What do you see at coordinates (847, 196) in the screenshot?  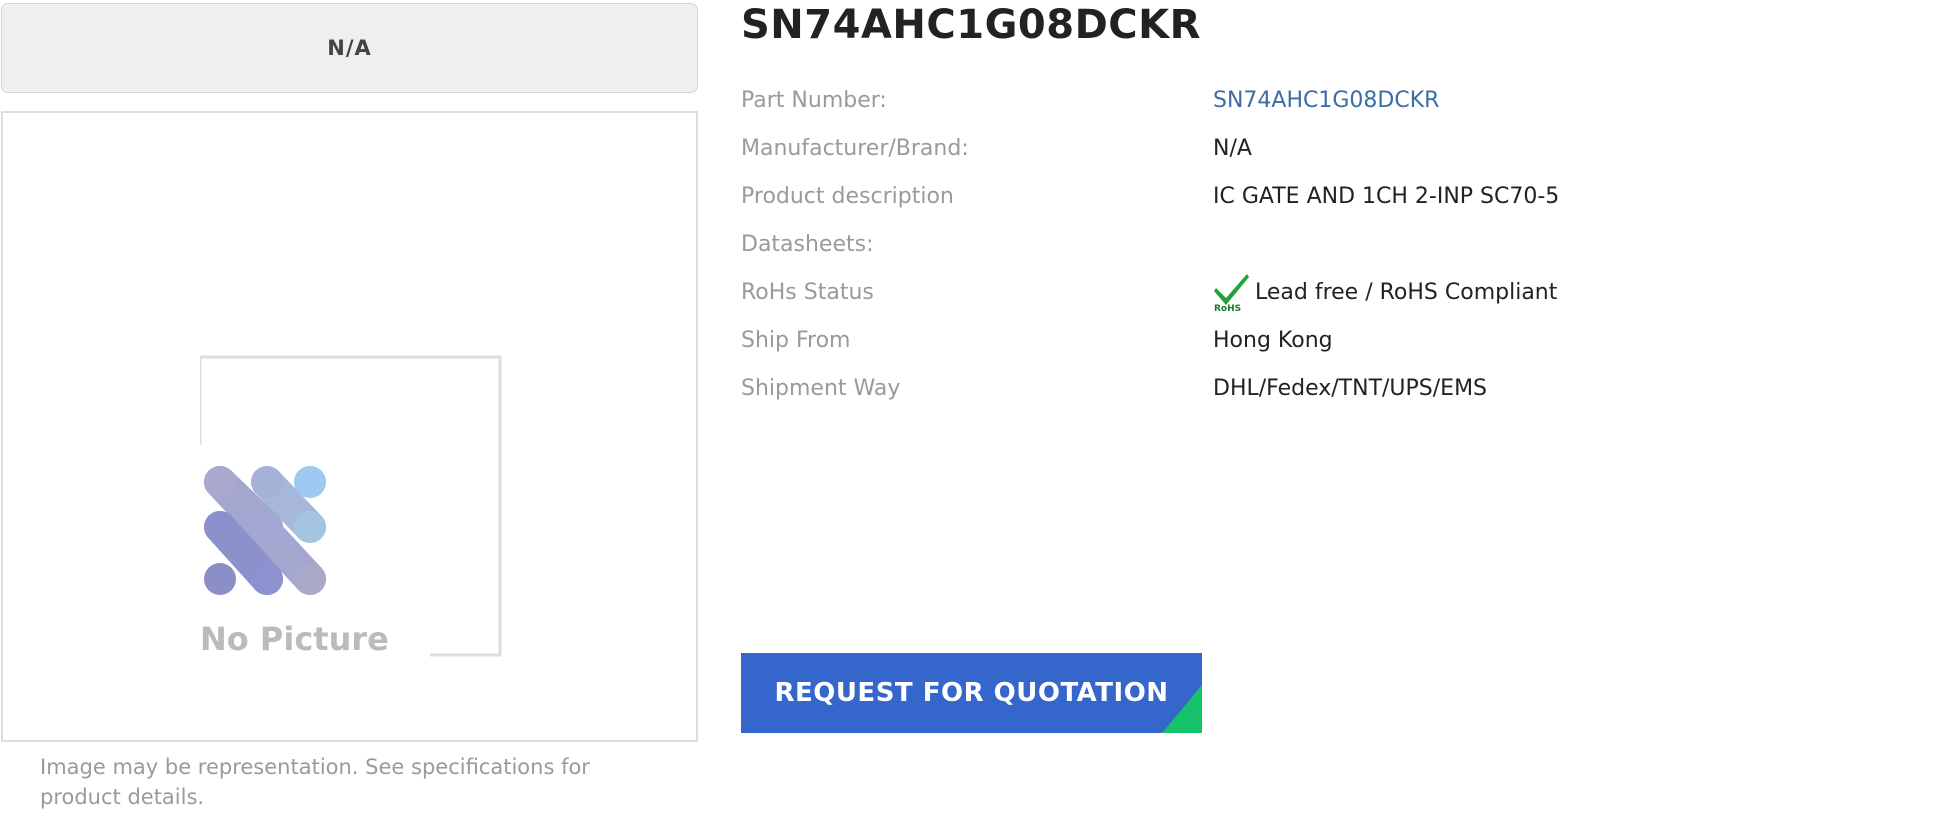 I see `spec-label: Product description` at bounding box center [847, 196].